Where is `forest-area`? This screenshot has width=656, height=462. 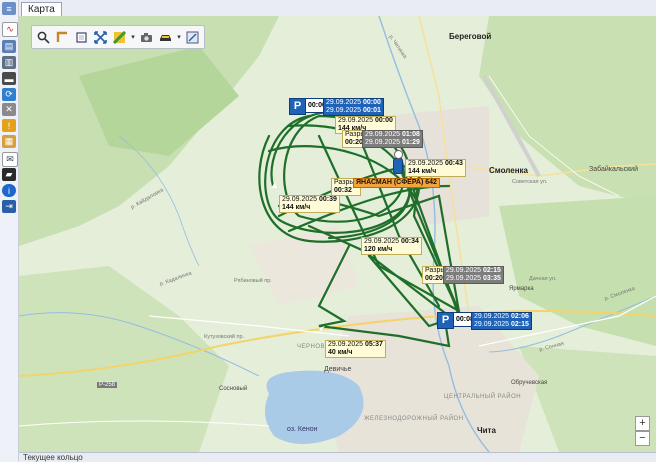
forest-area is located at coordinates (567, 111).